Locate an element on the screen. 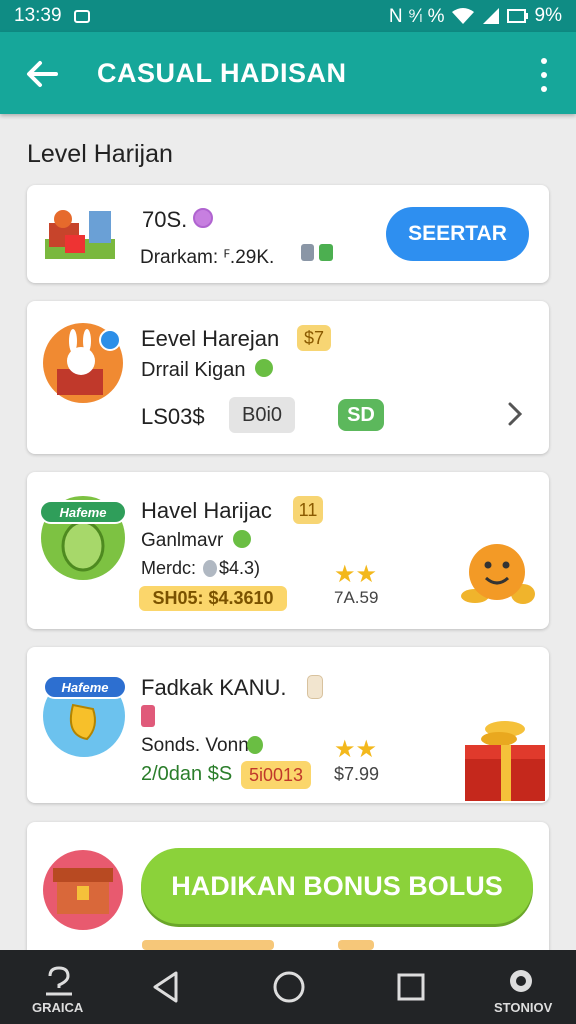 The height and width of the screenshot is (1024, 576). home-circle-icon is located at coordinates (289, 987).